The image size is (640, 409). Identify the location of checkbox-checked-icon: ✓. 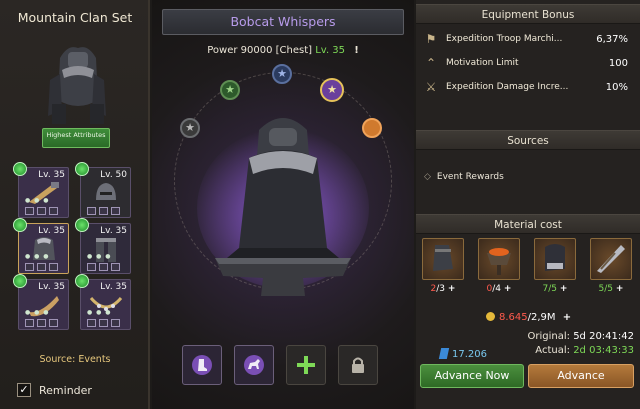
(24, 390).